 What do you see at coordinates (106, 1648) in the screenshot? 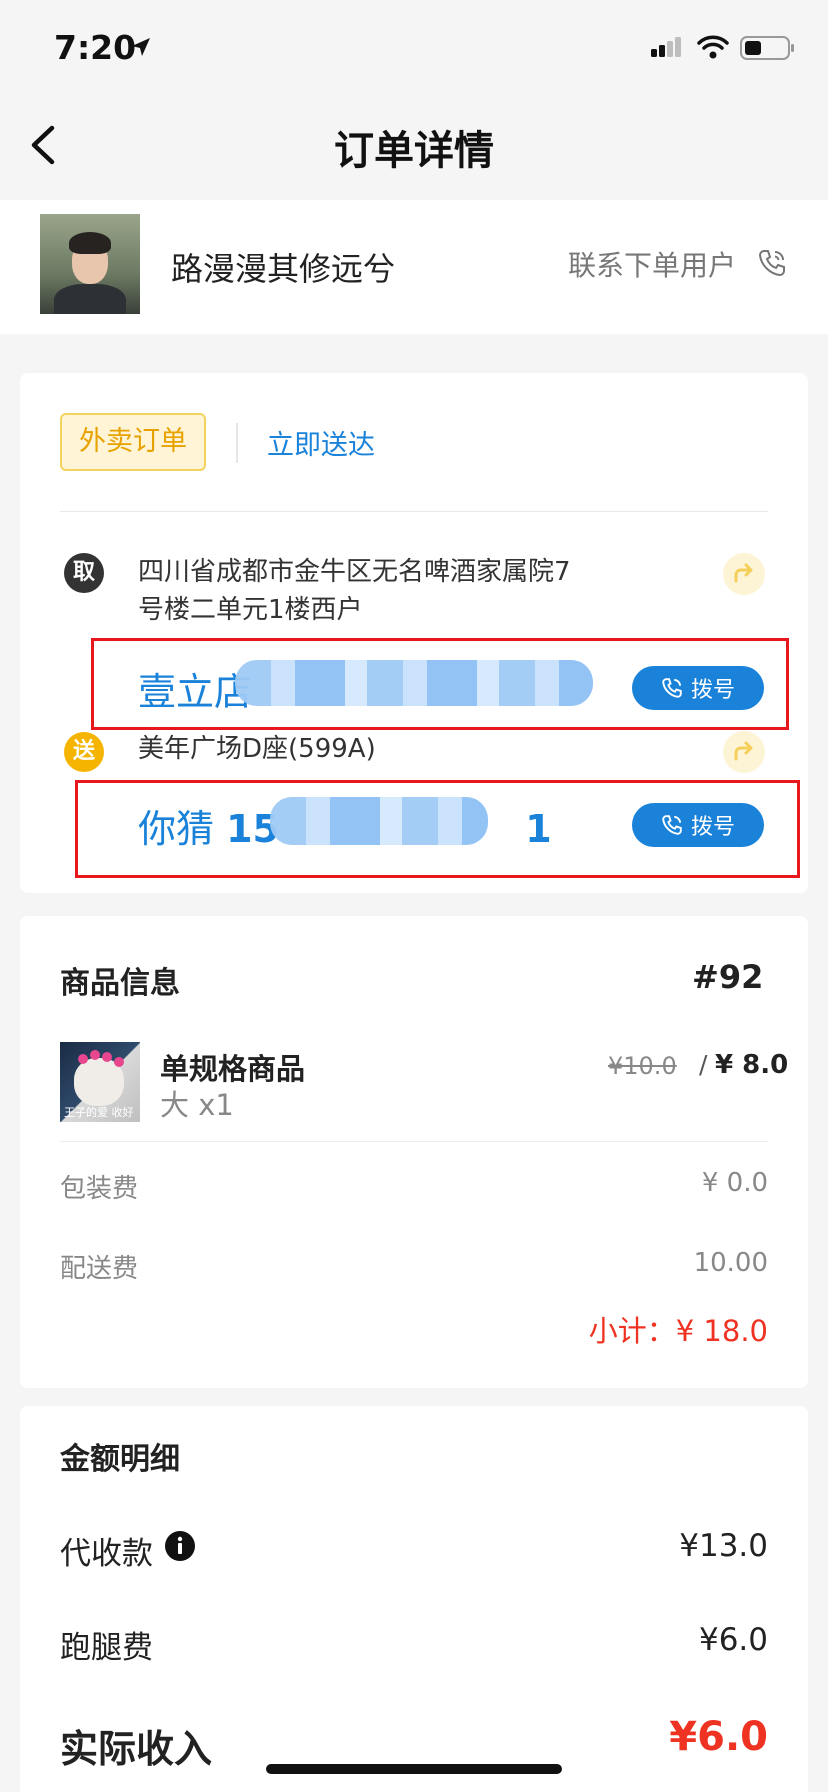
I see `errand-fee-label: 跑腿费` at bounding box center [106, 1648].